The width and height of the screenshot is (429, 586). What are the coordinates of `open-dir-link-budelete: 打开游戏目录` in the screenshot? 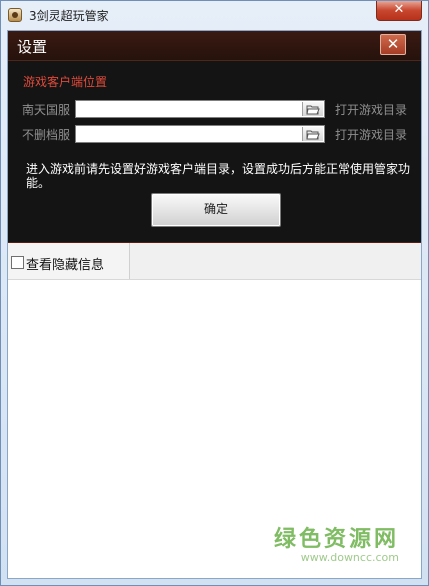 It's located at (371, 134).